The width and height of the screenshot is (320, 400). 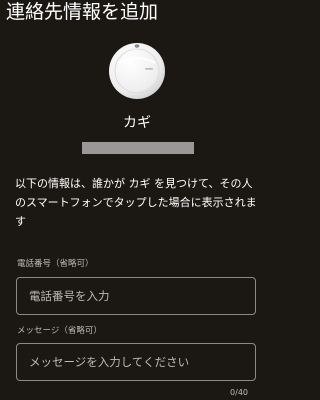 I want to click on message-input, so click(x=136, y=362).